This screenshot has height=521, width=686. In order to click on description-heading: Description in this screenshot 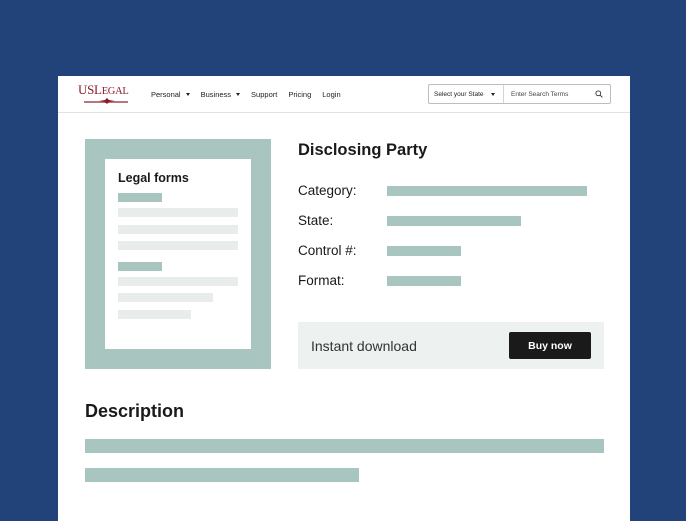, I will do `click(135, 411)`.